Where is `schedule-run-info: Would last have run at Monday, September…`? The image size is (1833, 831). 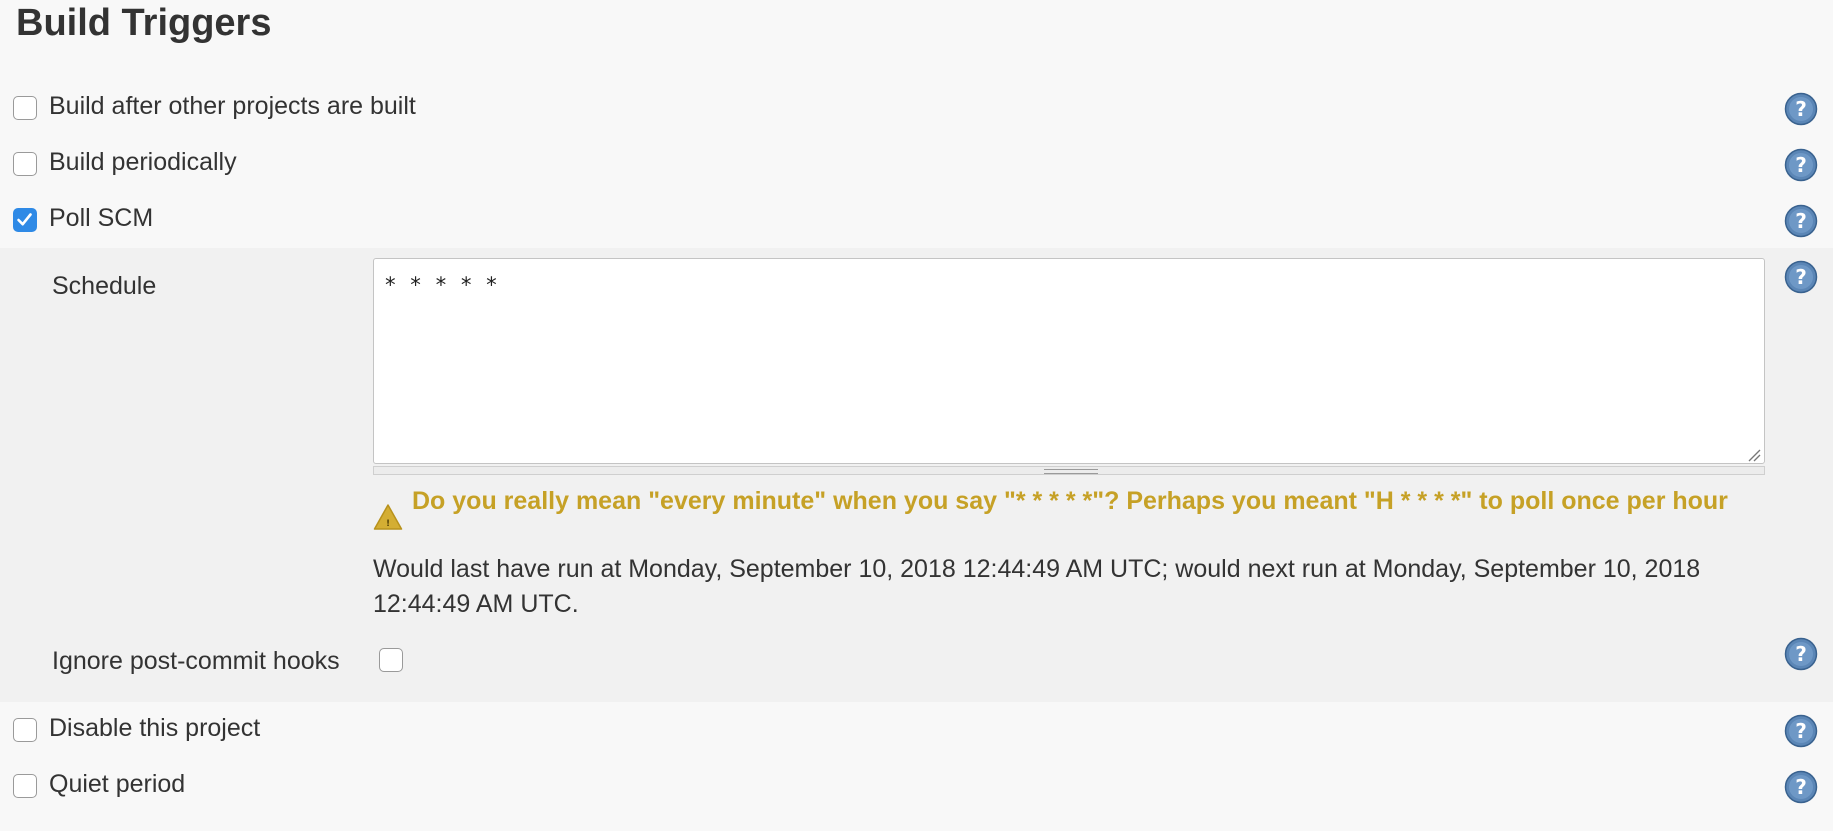 schedule-run-info: Would last have run at Monday, September… is located at coordinates (1037, 586).